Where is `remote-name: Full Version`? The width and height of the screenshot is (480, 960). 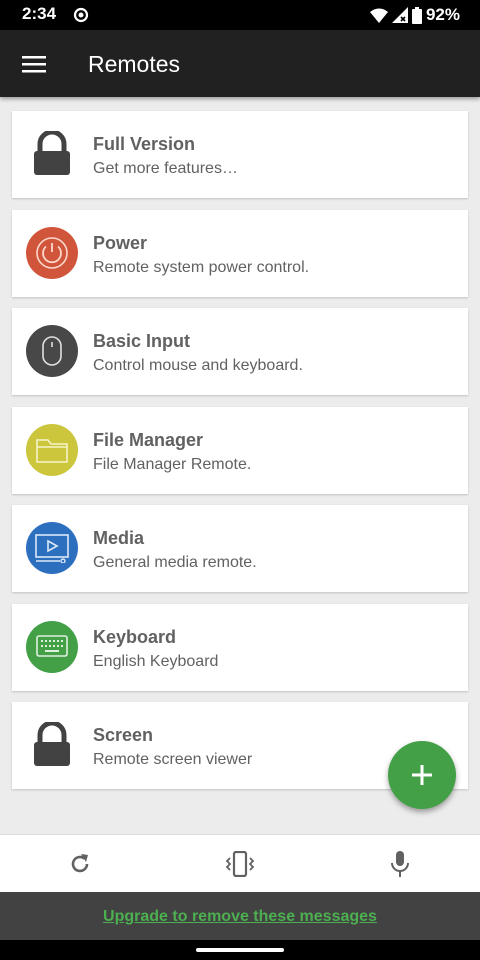
remote-name: Full Version is located at coordinates (144, 144).